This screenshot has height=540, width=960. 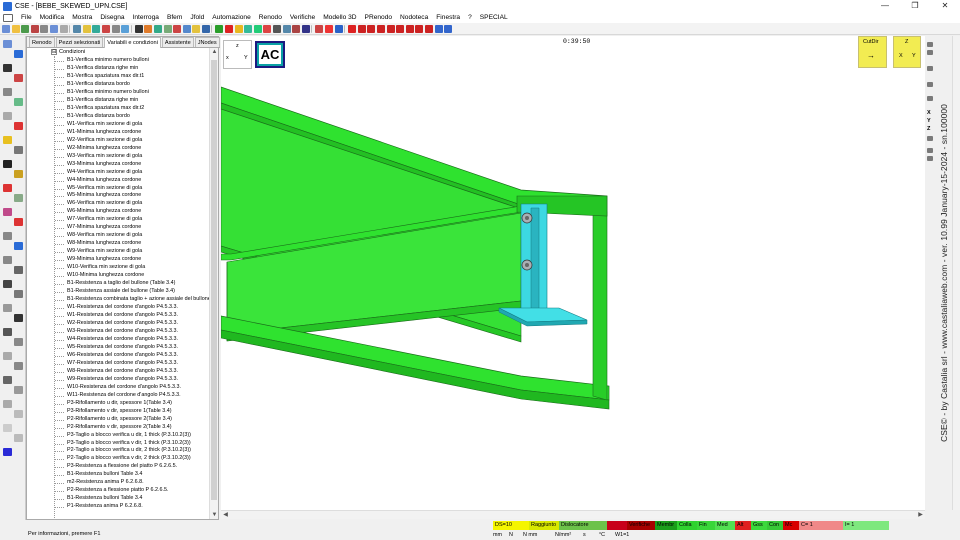 I want to click on color-icon, so click(x=329, y=28).